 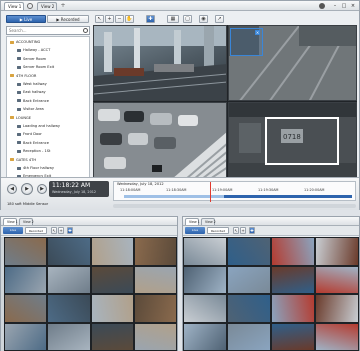 What do you see at coordinates (119, 19) in the screenshot?
I see `zoom-out-tool-button: −` at bounding box center [119, 19].